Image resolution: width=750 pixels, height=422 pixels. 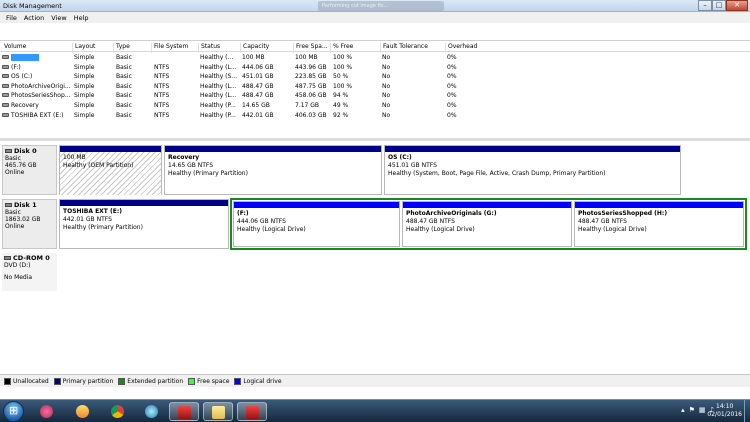 I want to click on clock: 14:10 02/01/2016, so click(x=724, y=411).